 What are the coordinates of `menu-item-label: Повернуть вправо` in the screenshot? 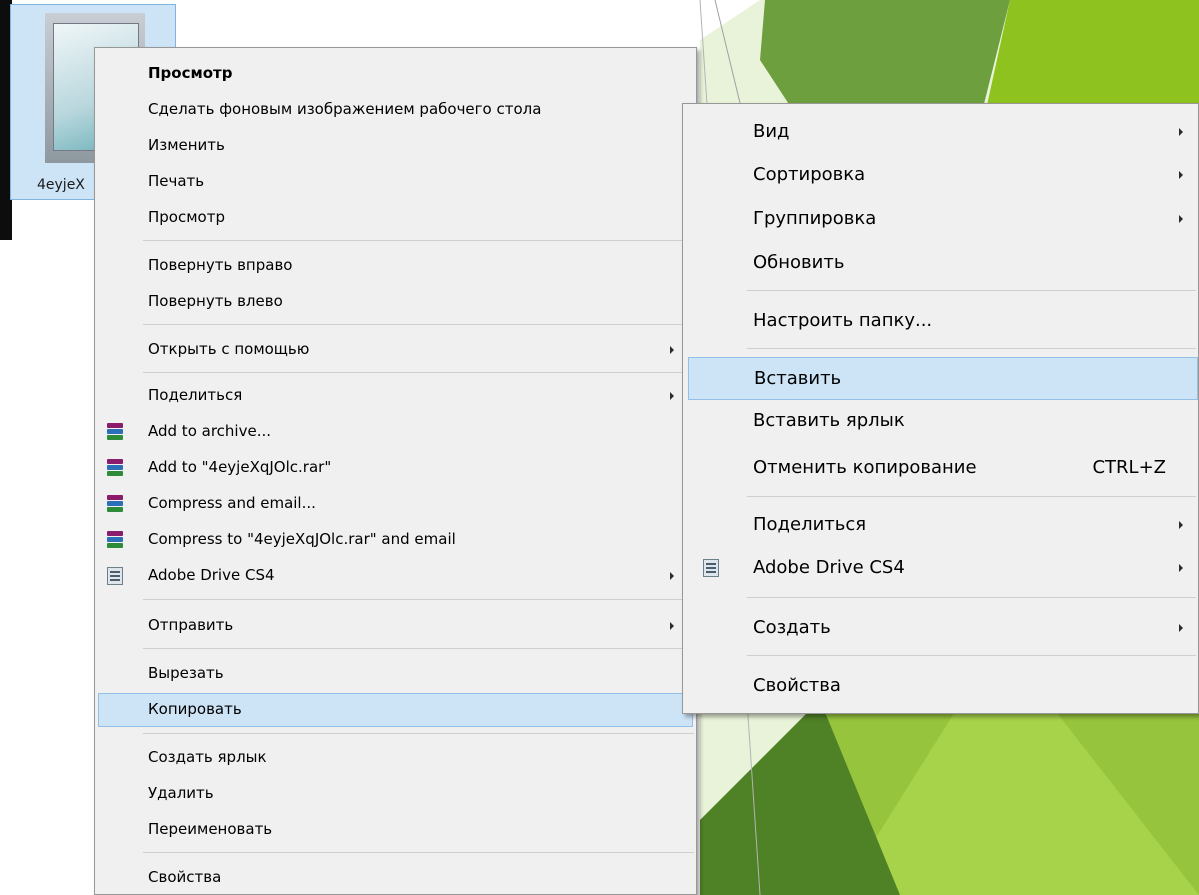 It's located at (220, 265).